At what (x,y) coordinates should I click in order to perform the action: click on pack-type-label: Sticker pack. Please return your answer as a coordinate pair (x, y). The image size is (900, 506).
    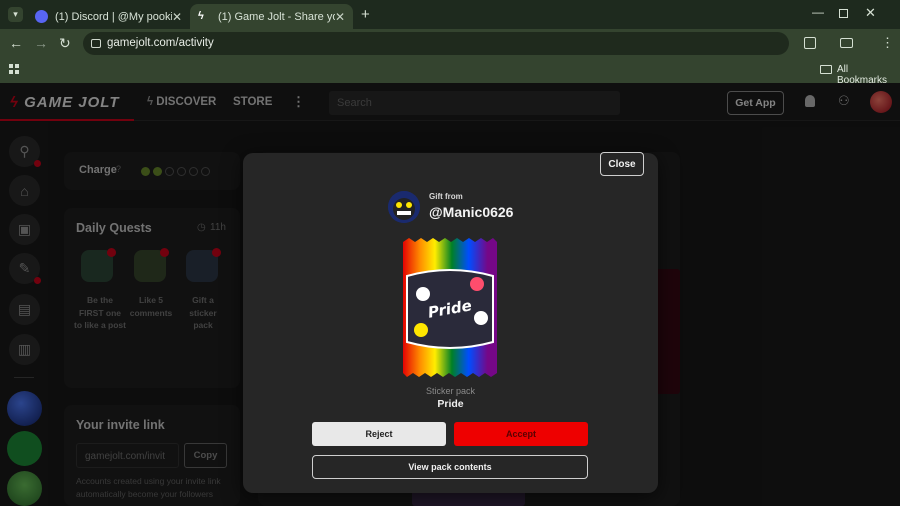
    Looking at the image, I should click on (450, 391).